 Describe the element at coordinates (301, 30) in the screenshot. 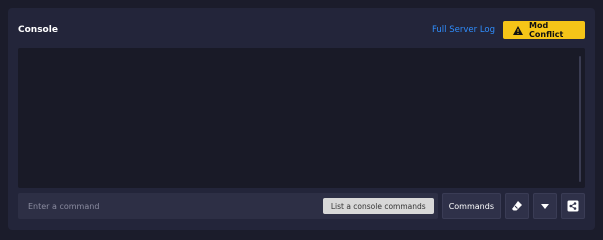

I see `console-header: Console Full Server Log Mod Conflict` at that location.